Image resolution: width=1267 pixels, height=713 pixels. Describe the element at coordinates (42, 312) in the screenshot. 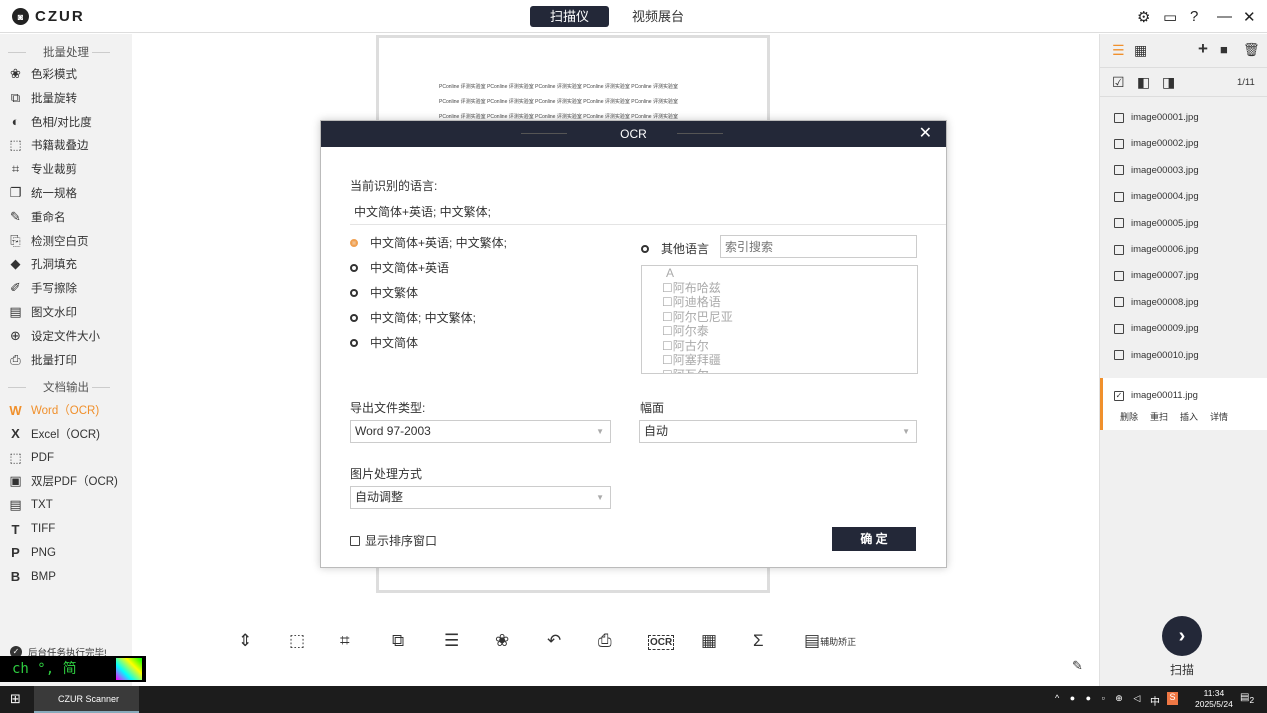

I see `sidebar-item-watermark: ▤ 图文水印` at that location.